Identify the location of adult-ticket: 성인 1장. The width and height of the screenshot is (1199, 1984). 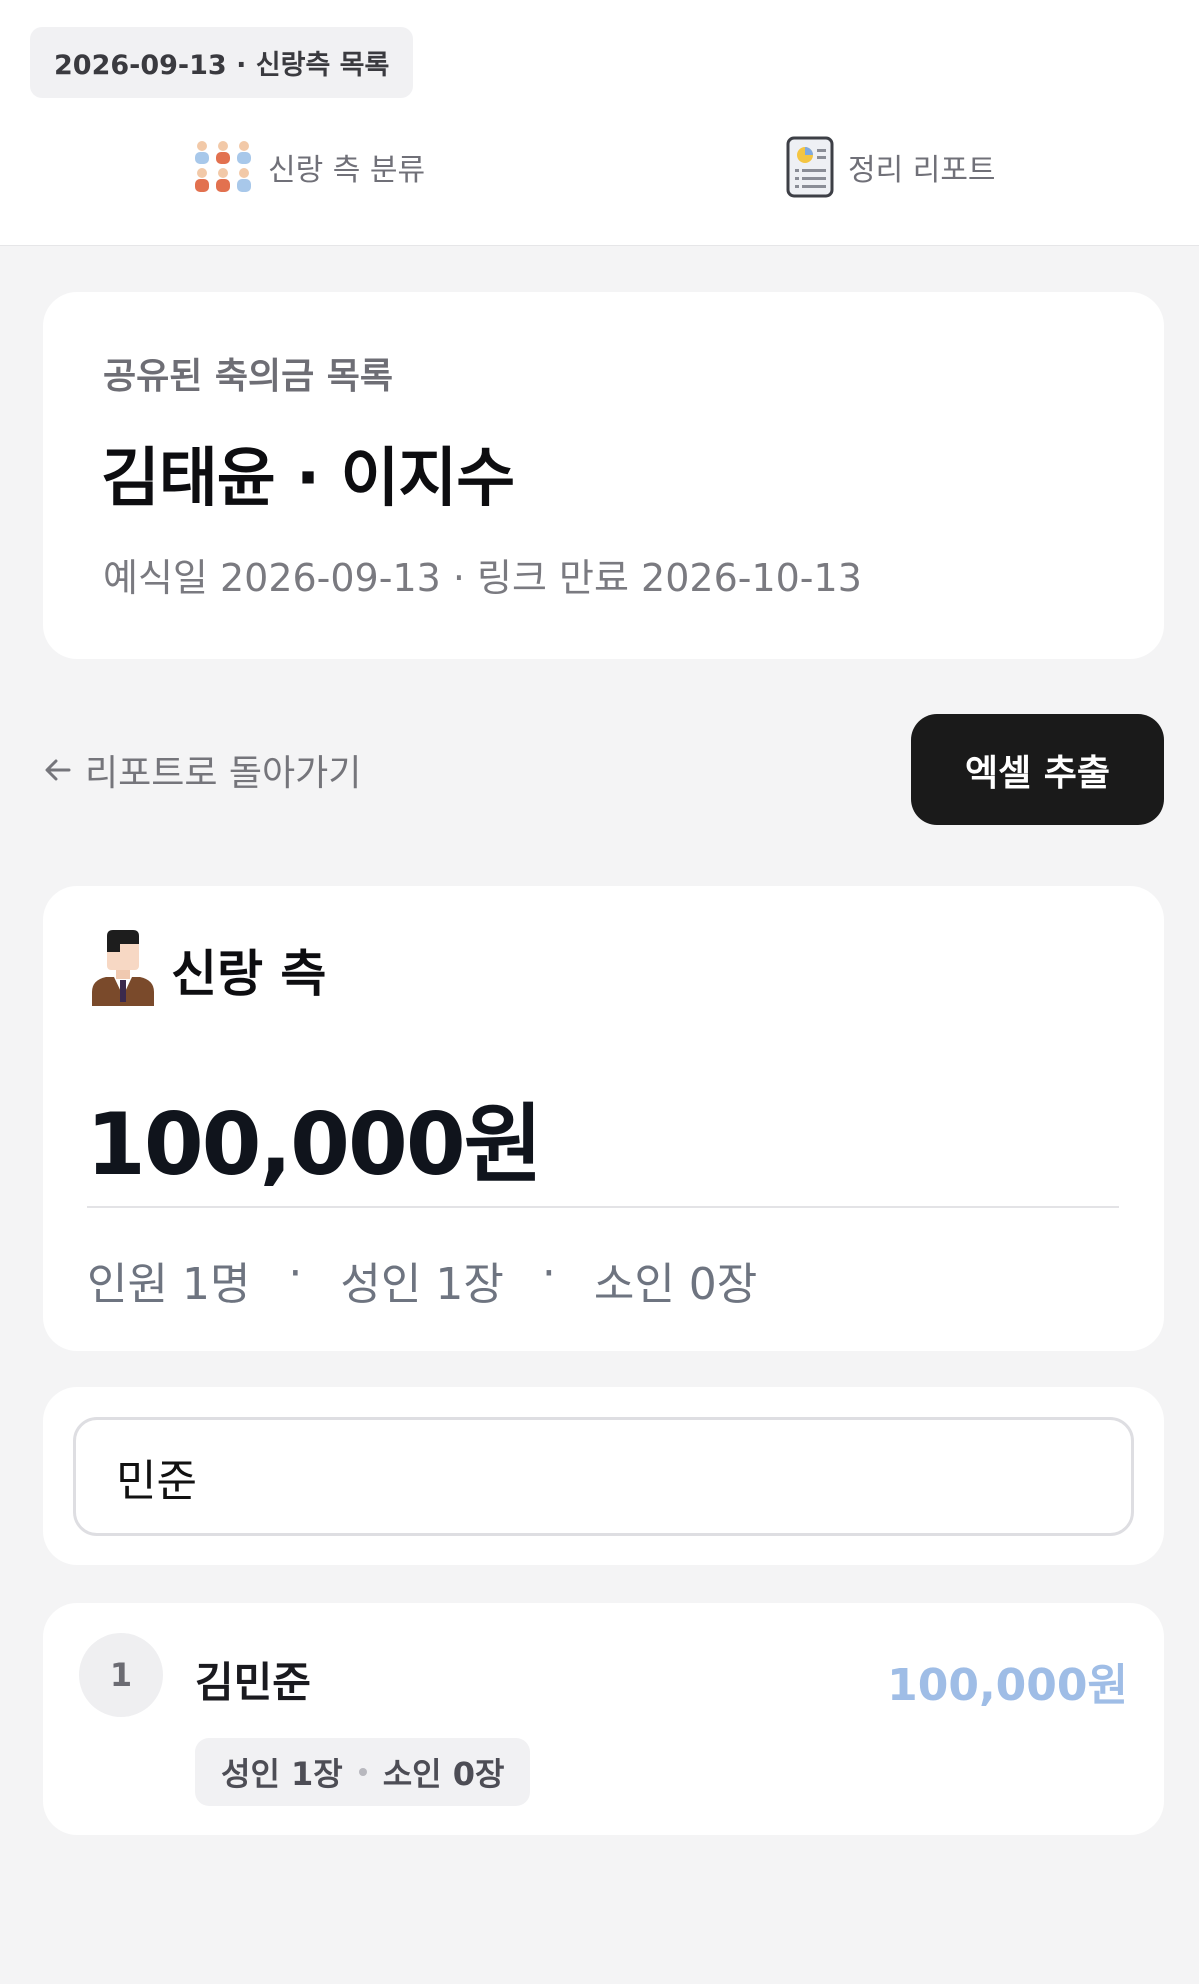
(282, 1774).